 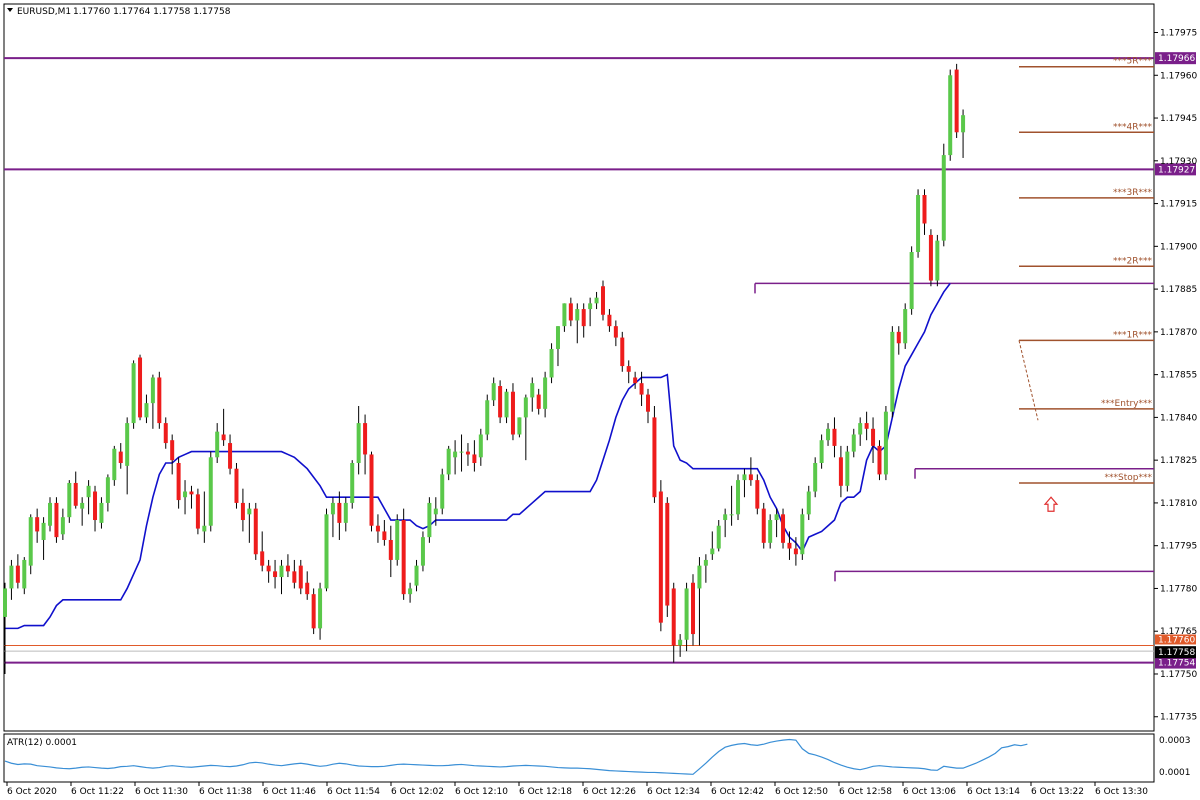 What do you see at coordinates (1178, 504) in the screenshot?
I see `y-tick-label: 1.17810` at bounding box center [1178, 504].